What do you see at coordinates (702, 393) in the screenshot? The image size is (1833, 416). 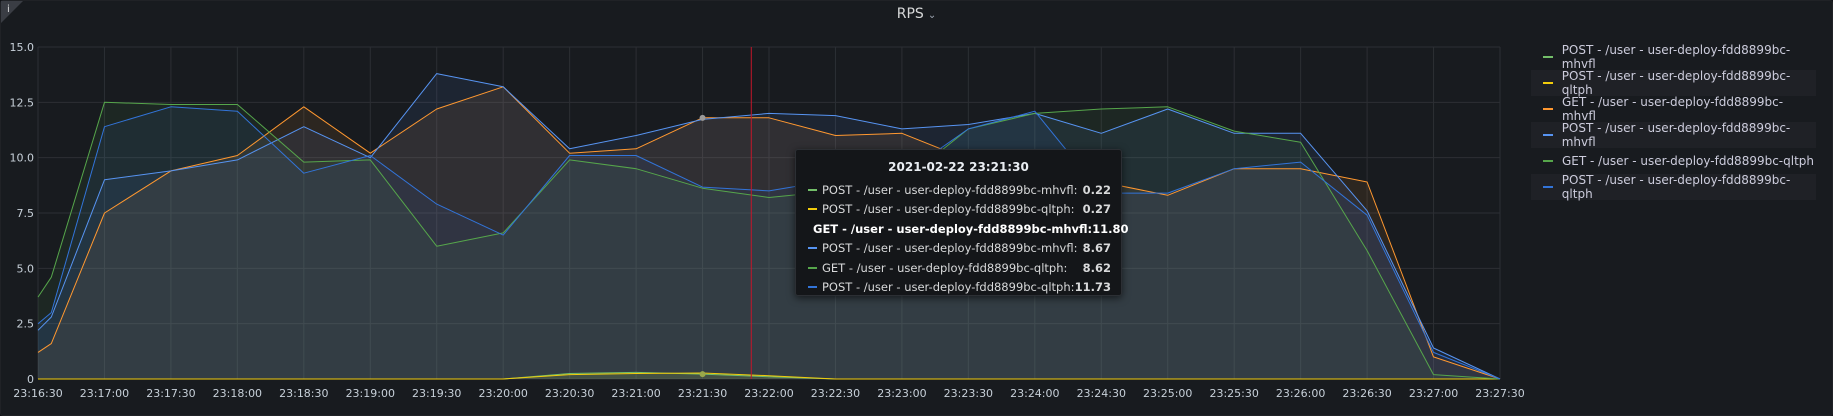 I see `x-tick-label: 23:21:30` at bounding box center [702, 393].